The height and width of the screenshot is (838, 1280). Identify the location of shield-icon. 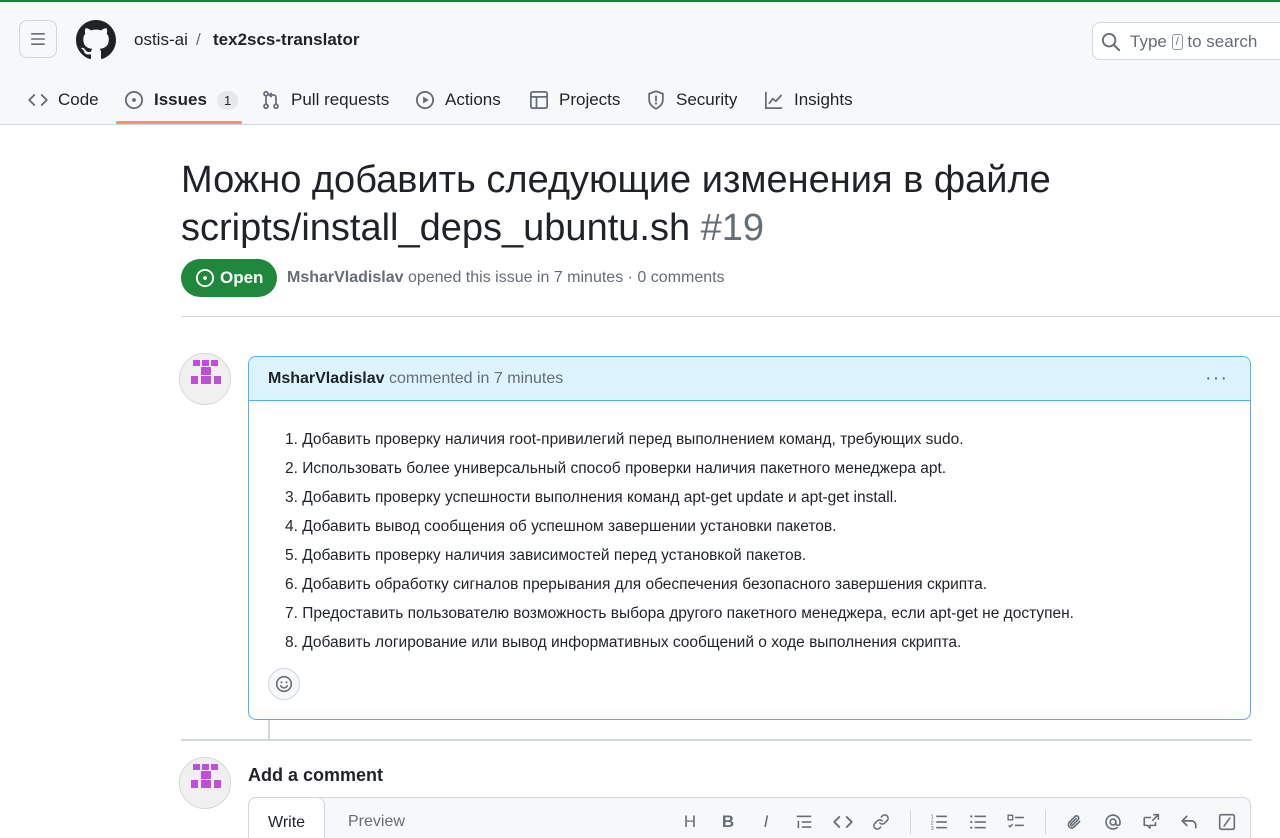
(656, 100).